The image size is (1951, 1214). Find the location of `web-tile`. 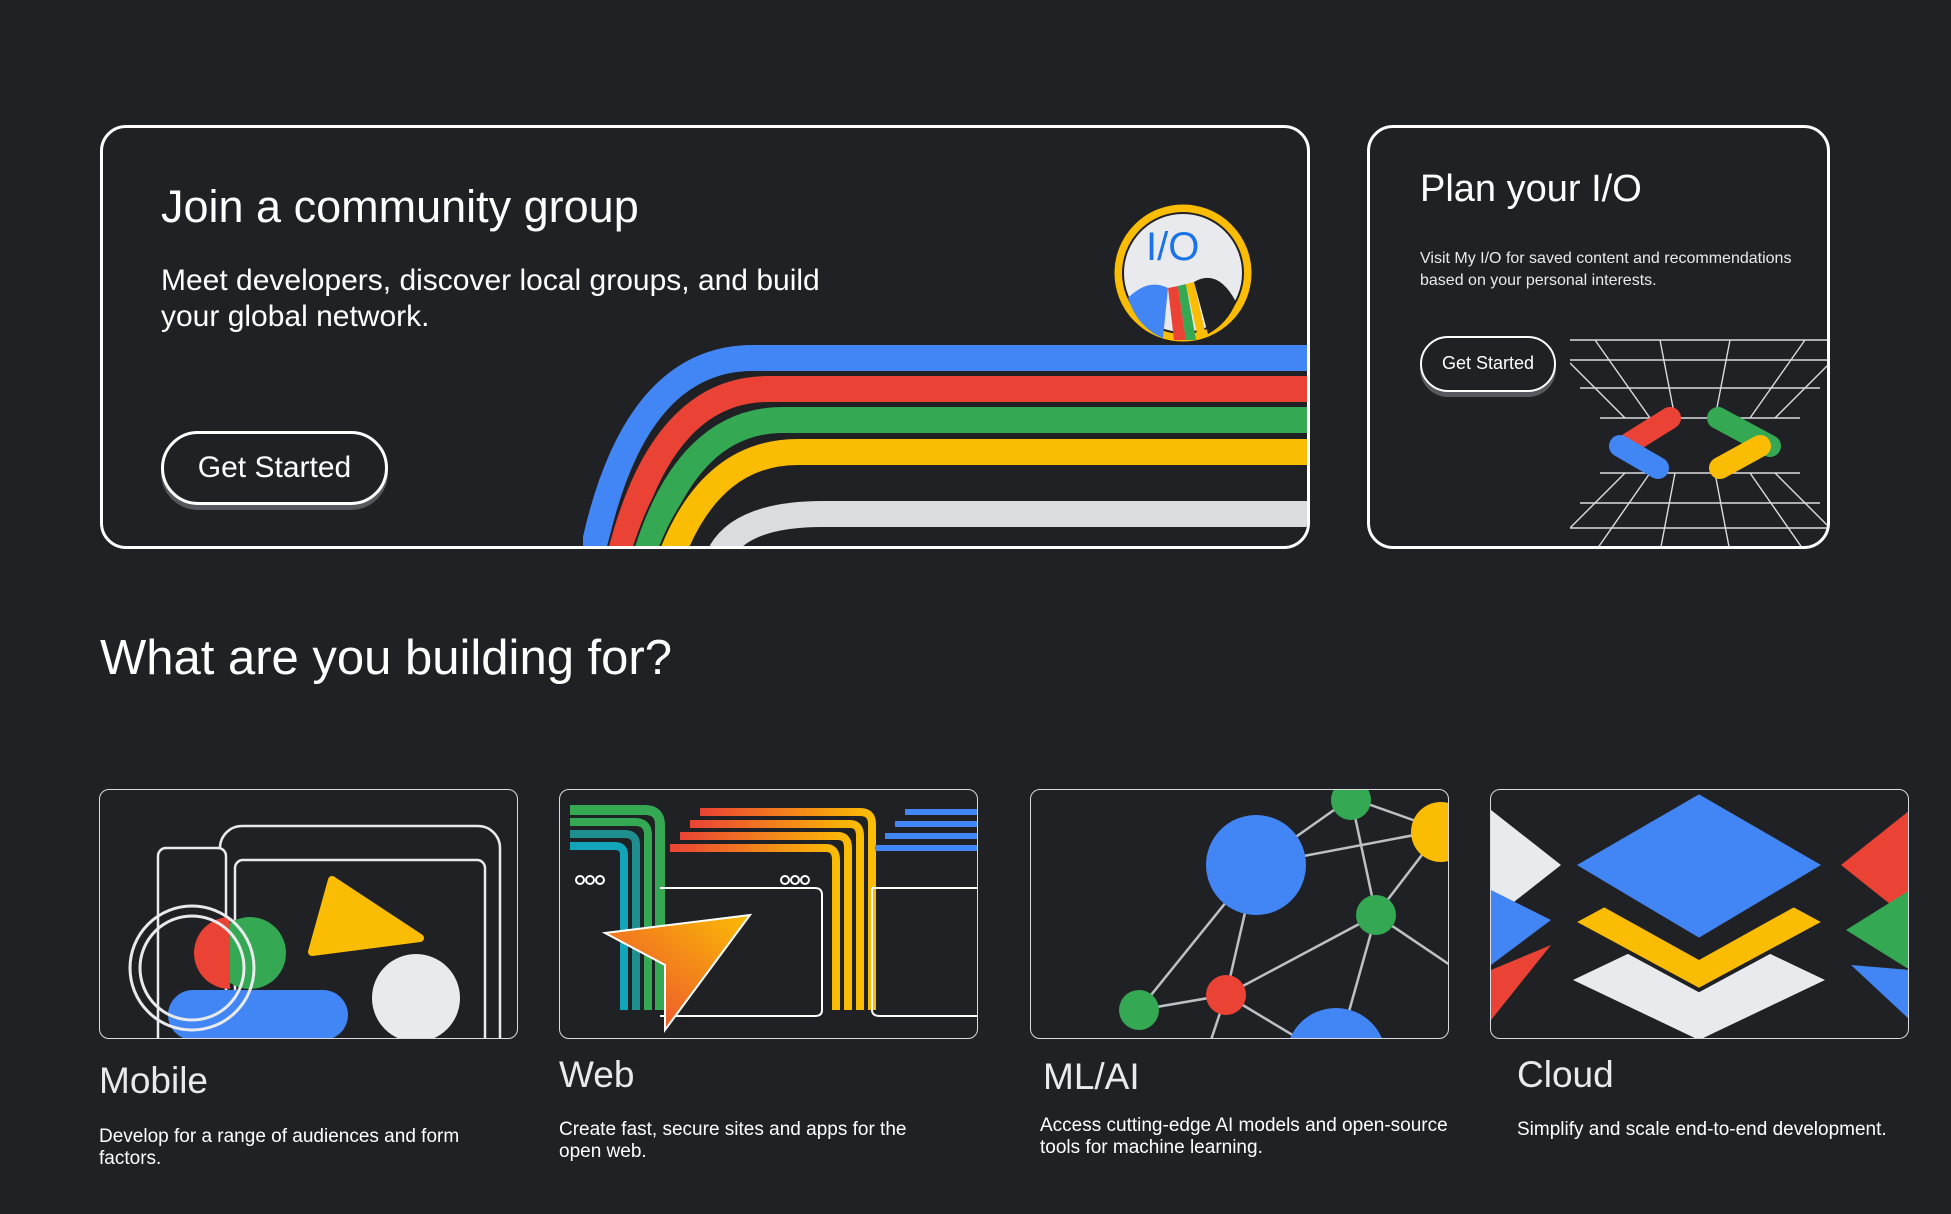

web-tile is located at coordinates (768, 914).